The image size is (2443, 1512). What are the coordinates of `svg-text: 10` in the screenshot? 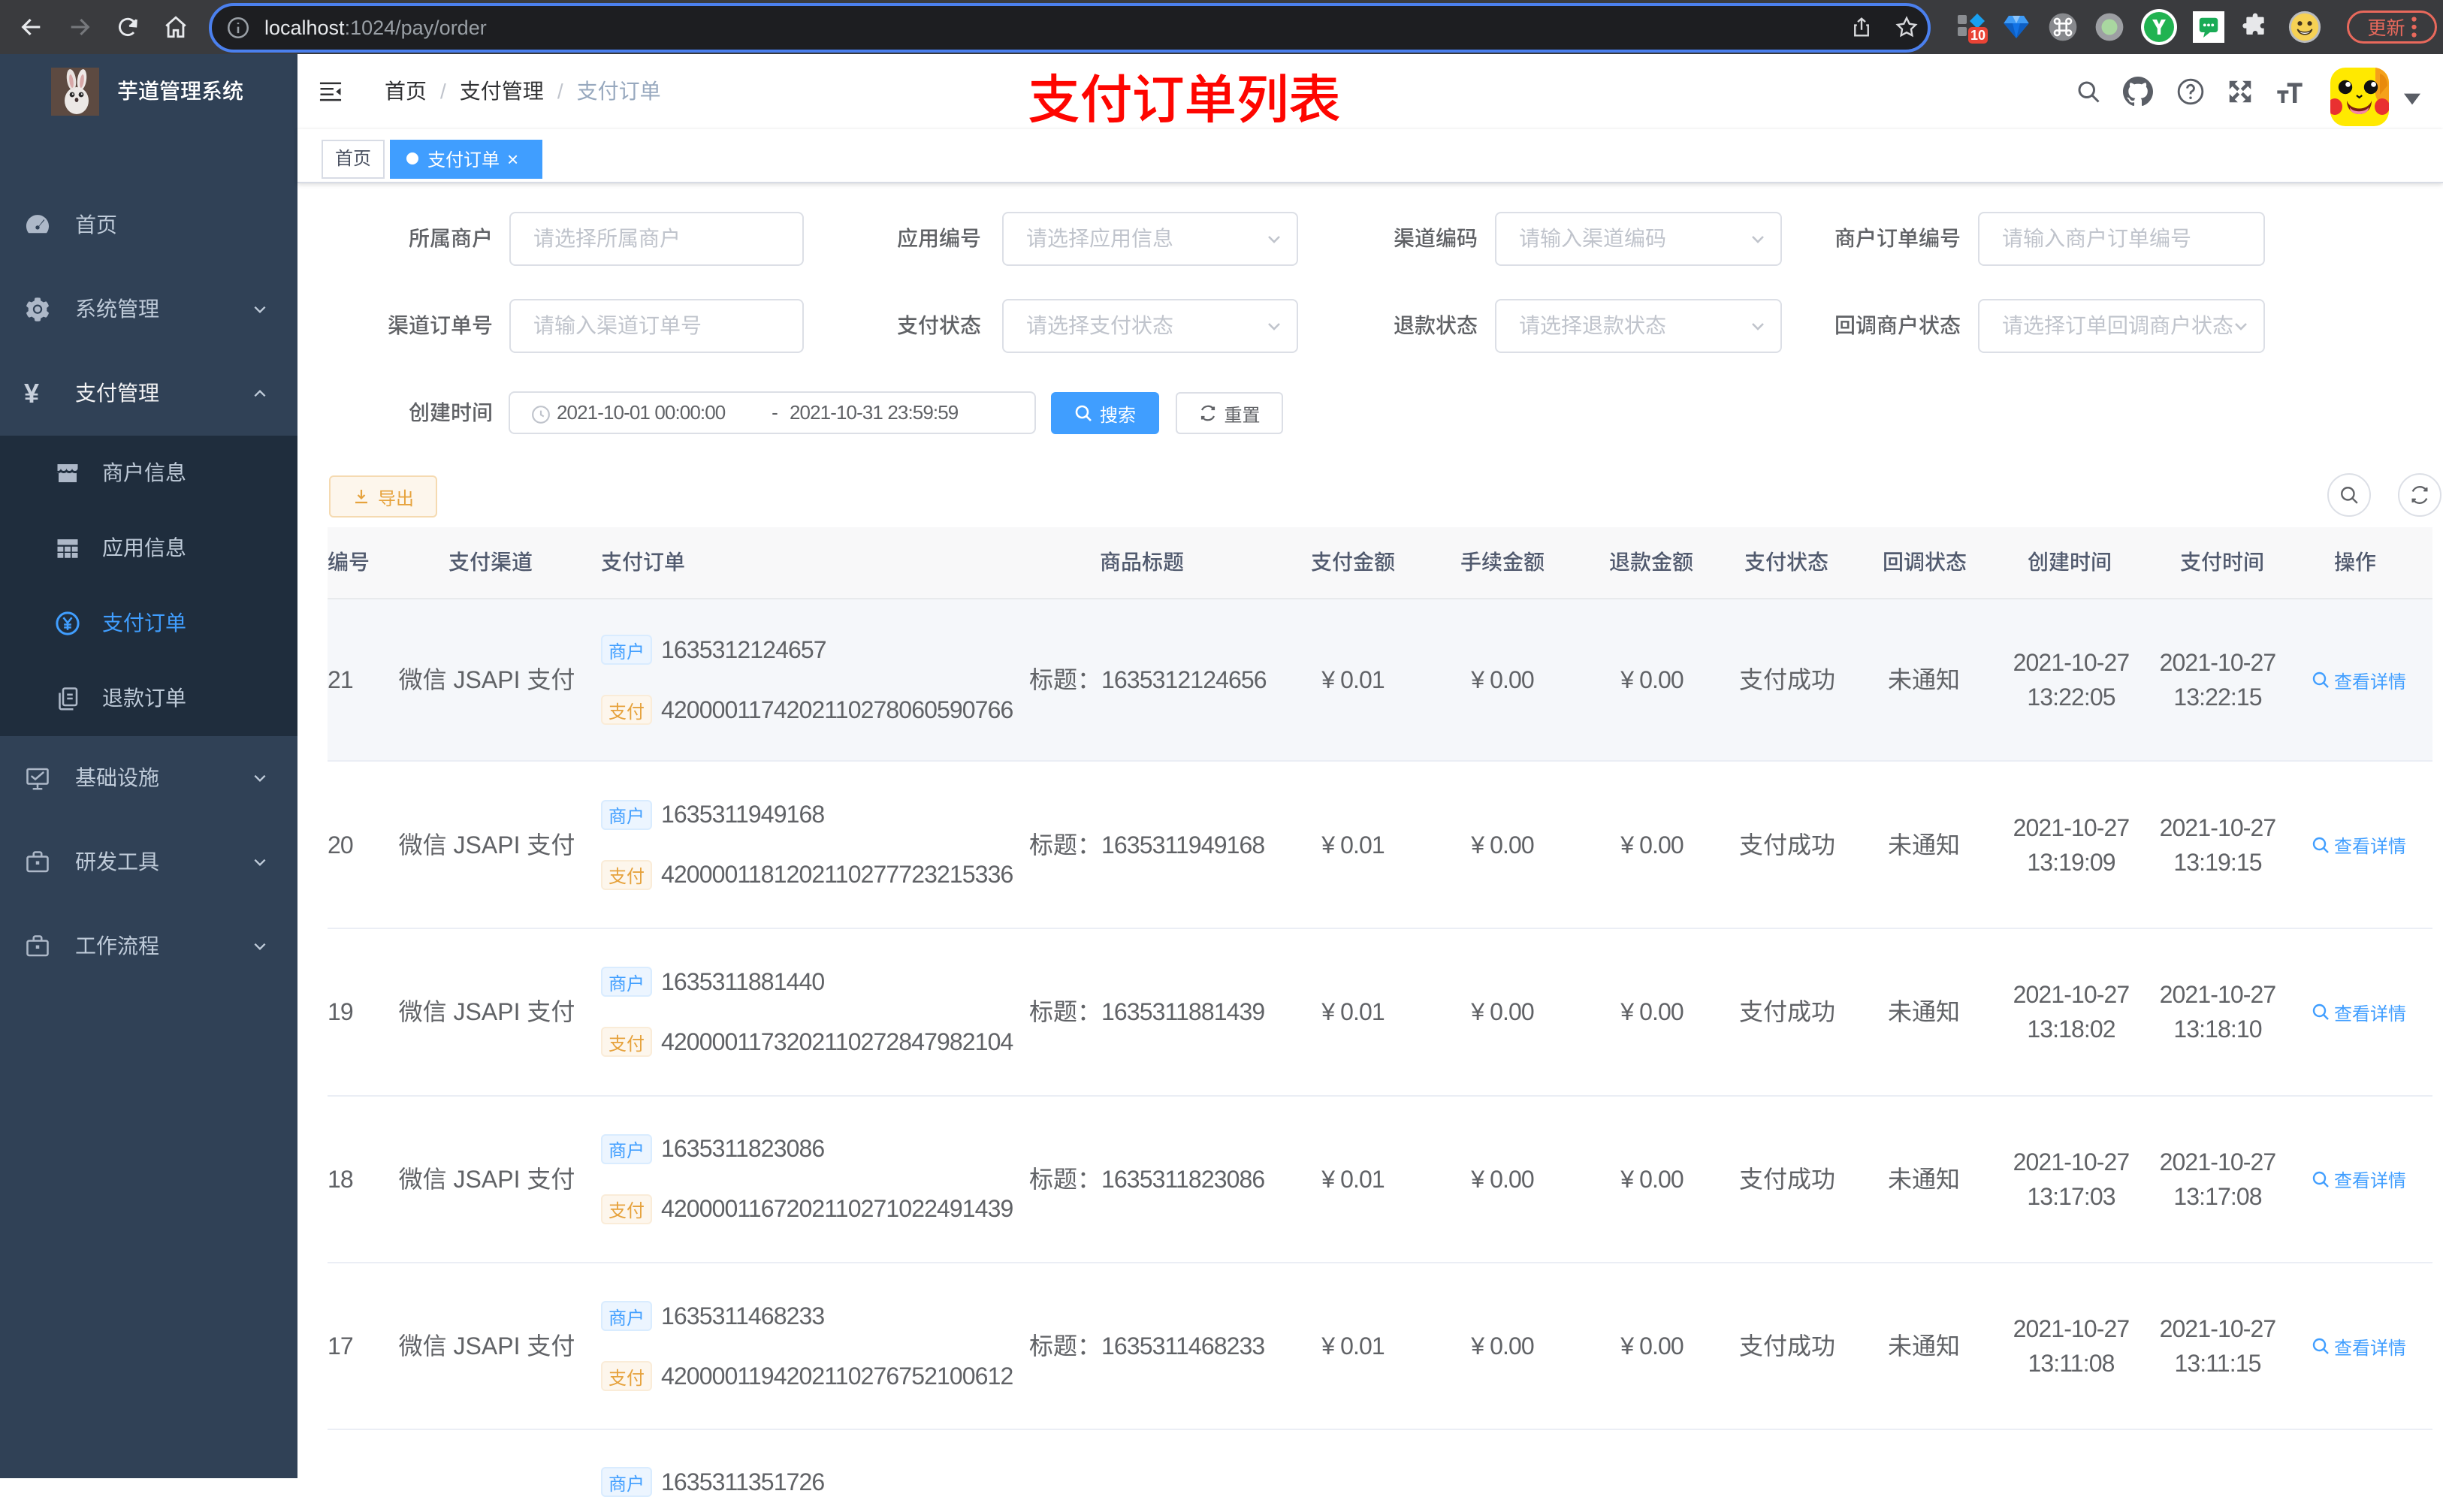 It's located at (1978, 35).